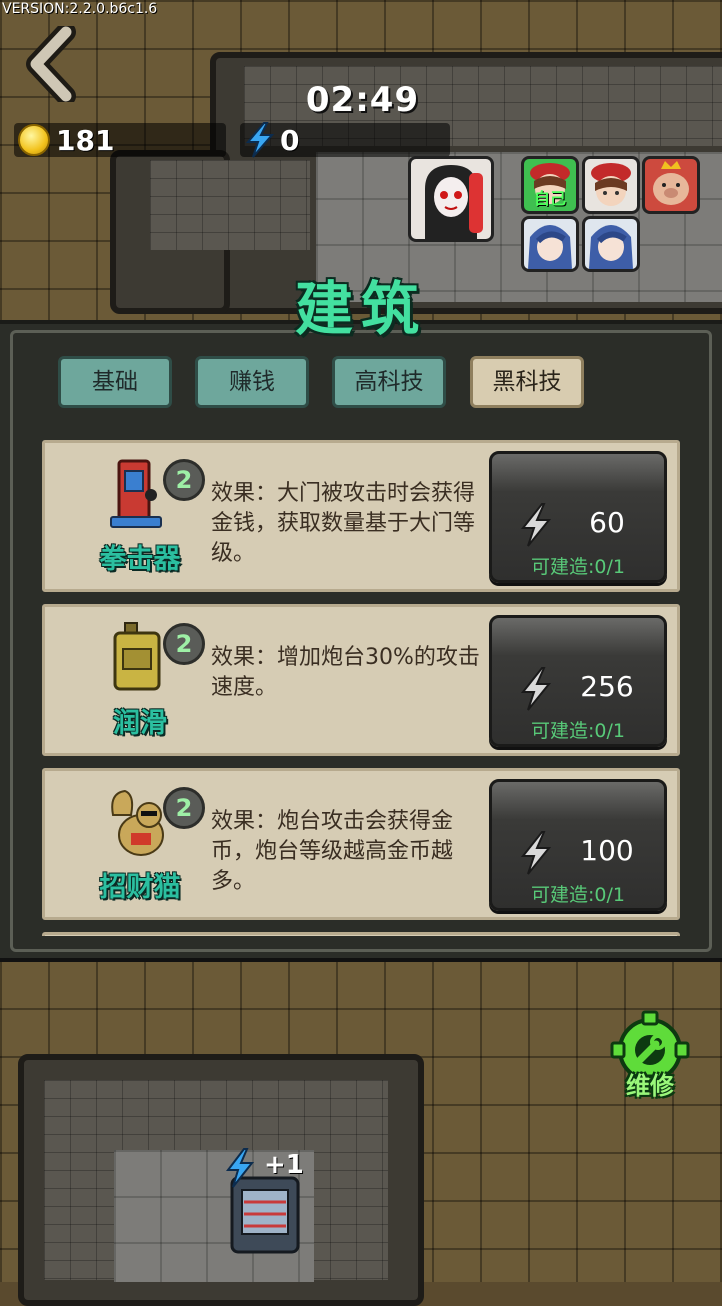  What do you see at coordinates (549, 198) in the screenshot?
I see `self-tag: 自己` at bounding box center [549, 198].